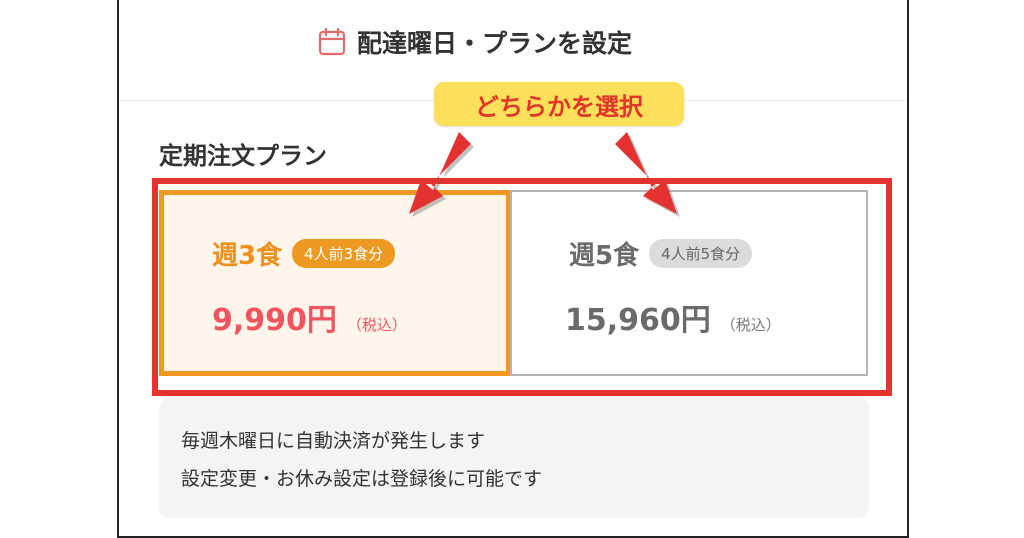 This screenshot has width=1024, height=538. I want to click on plan-price: 9,990円, so click(274, 320).